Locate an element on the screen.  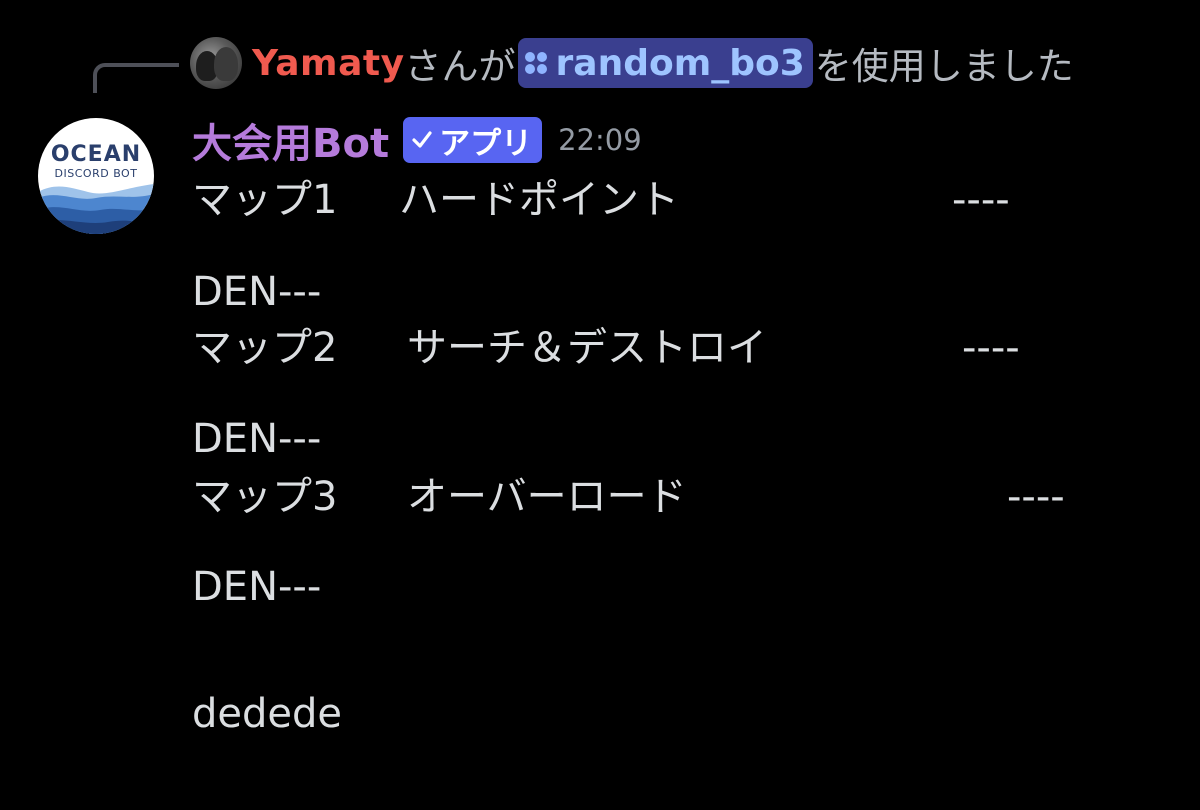
reply-user-avatar is located at coordinates (216, 63).